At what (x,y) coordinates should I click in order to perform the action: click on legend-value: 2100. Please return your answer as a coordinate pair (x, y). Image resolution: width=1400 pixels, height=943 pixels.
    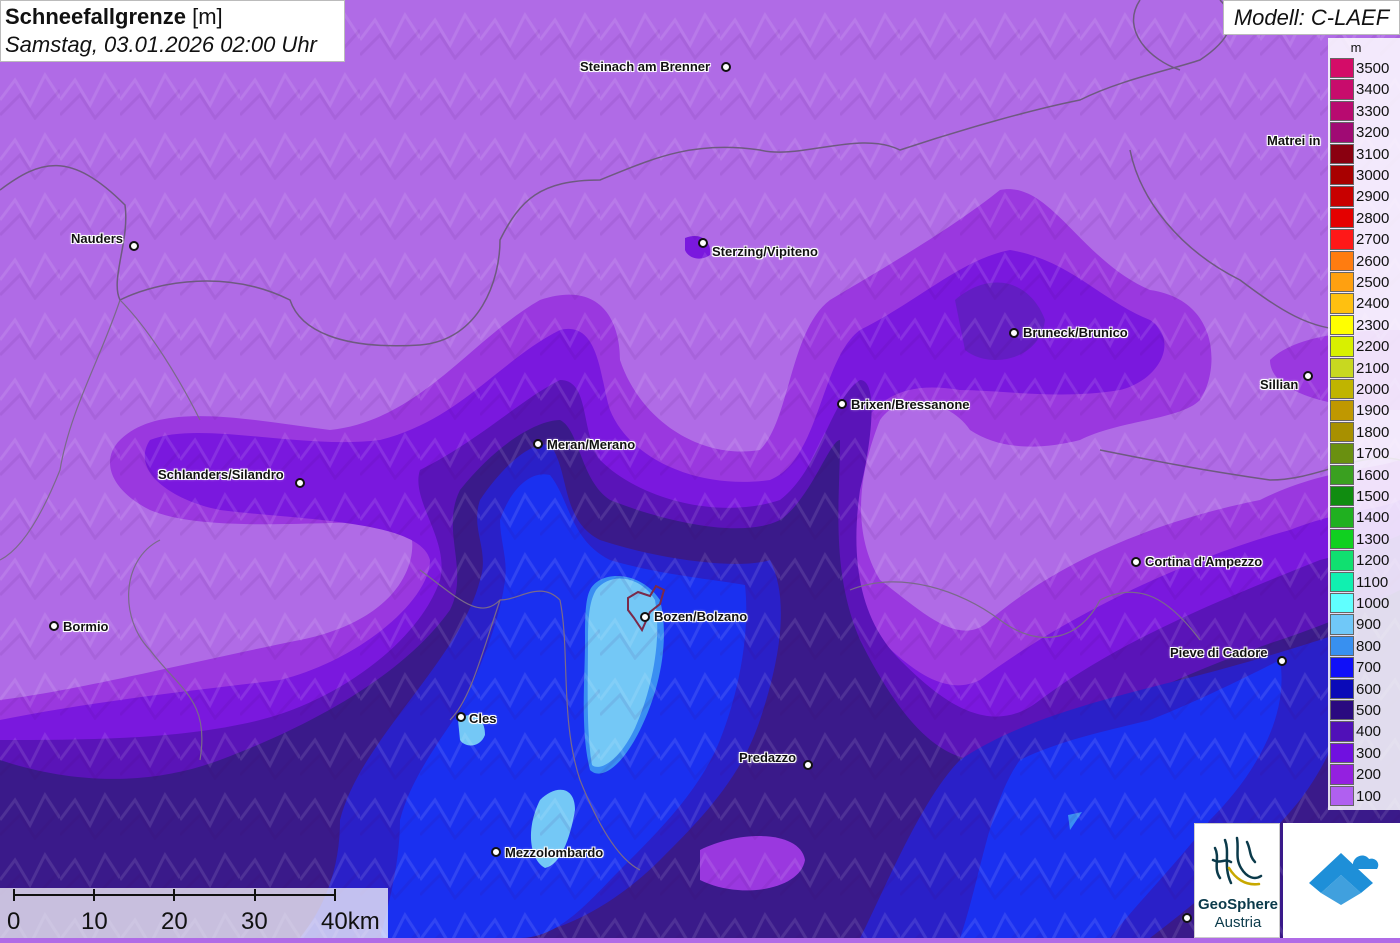
    Looking at the image, I should click on (1373, 368).